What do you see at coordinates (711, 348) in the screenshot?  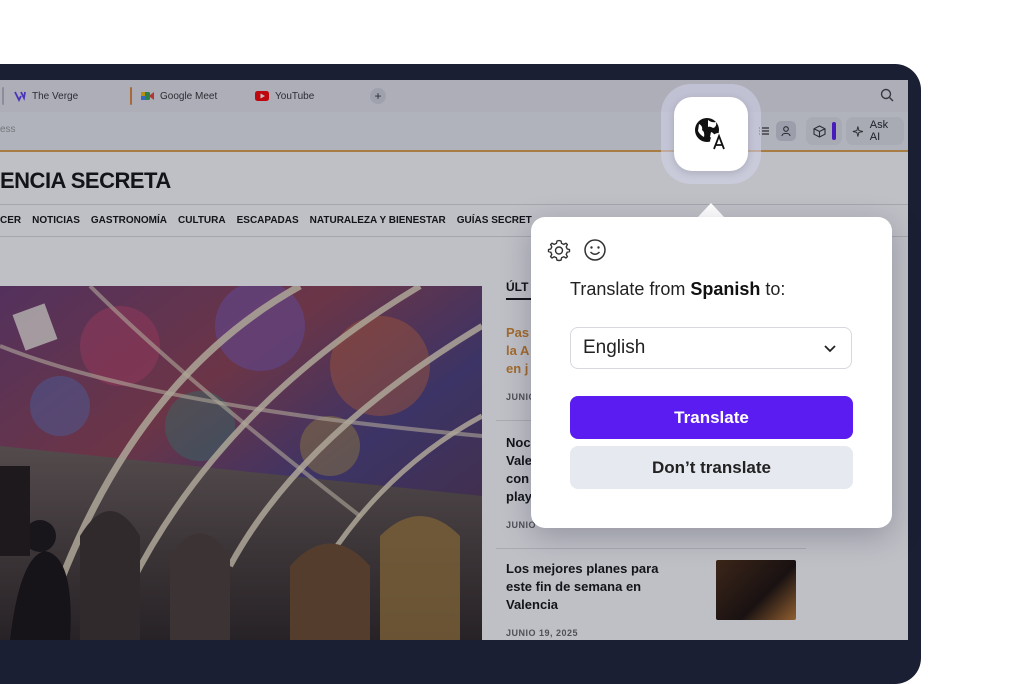 I see `target-language-select: English` at bounding box center [711, 348].